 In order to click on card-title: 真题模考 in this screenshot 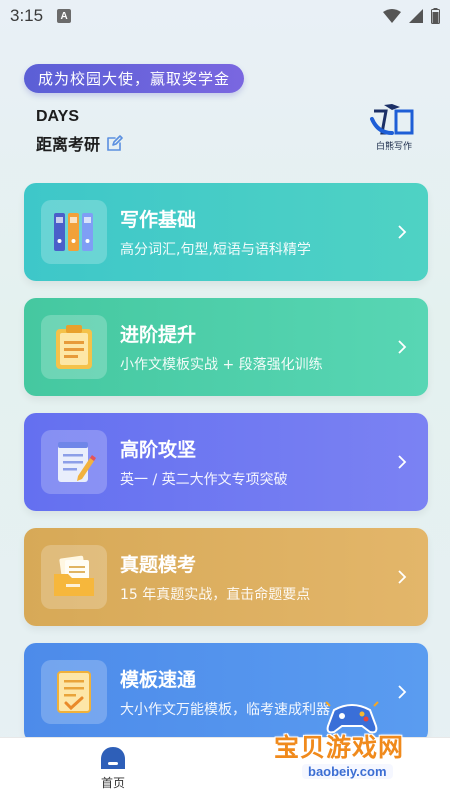, I will do `click(158, 565)`.